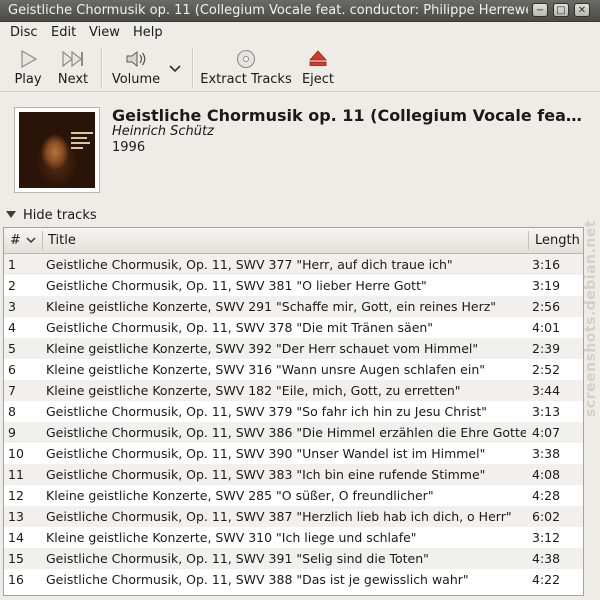 The width and height of the screenshot is (600, 600). What do you see at coordinates (29, 59) in the screenshot?
I see `play-icon` at bounding box center [29, 59].